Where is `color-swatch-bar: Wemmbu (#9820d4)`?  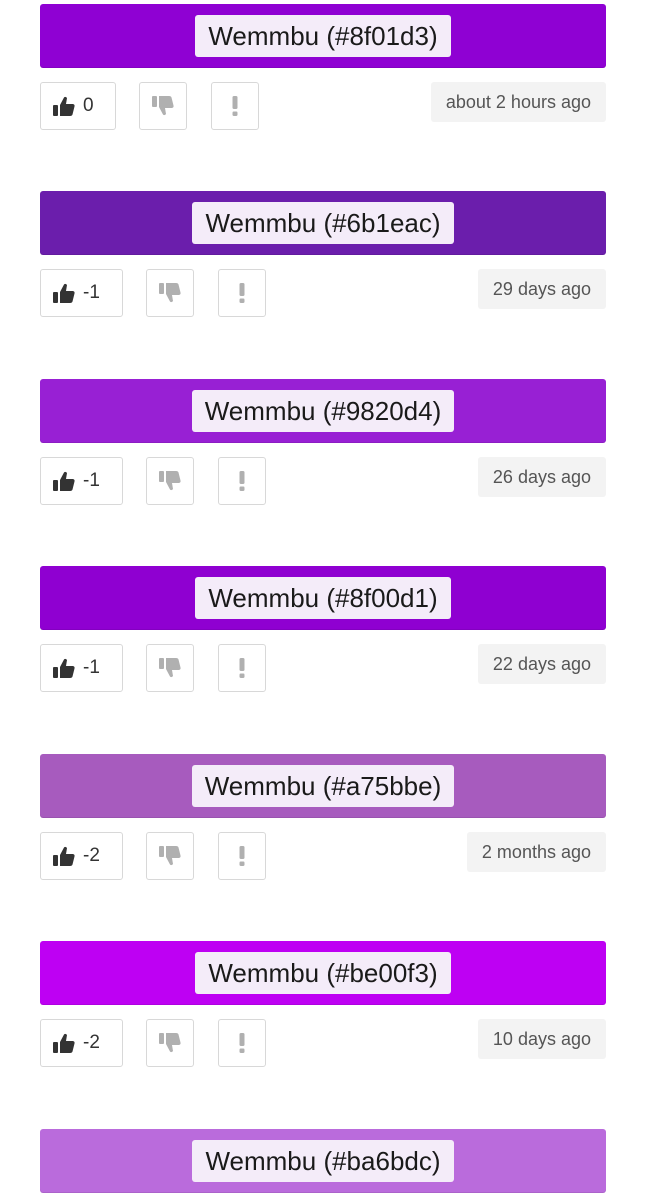
color-swatch-bar: Wemmbu (#9820d4) is located at coordinates (323, 411).